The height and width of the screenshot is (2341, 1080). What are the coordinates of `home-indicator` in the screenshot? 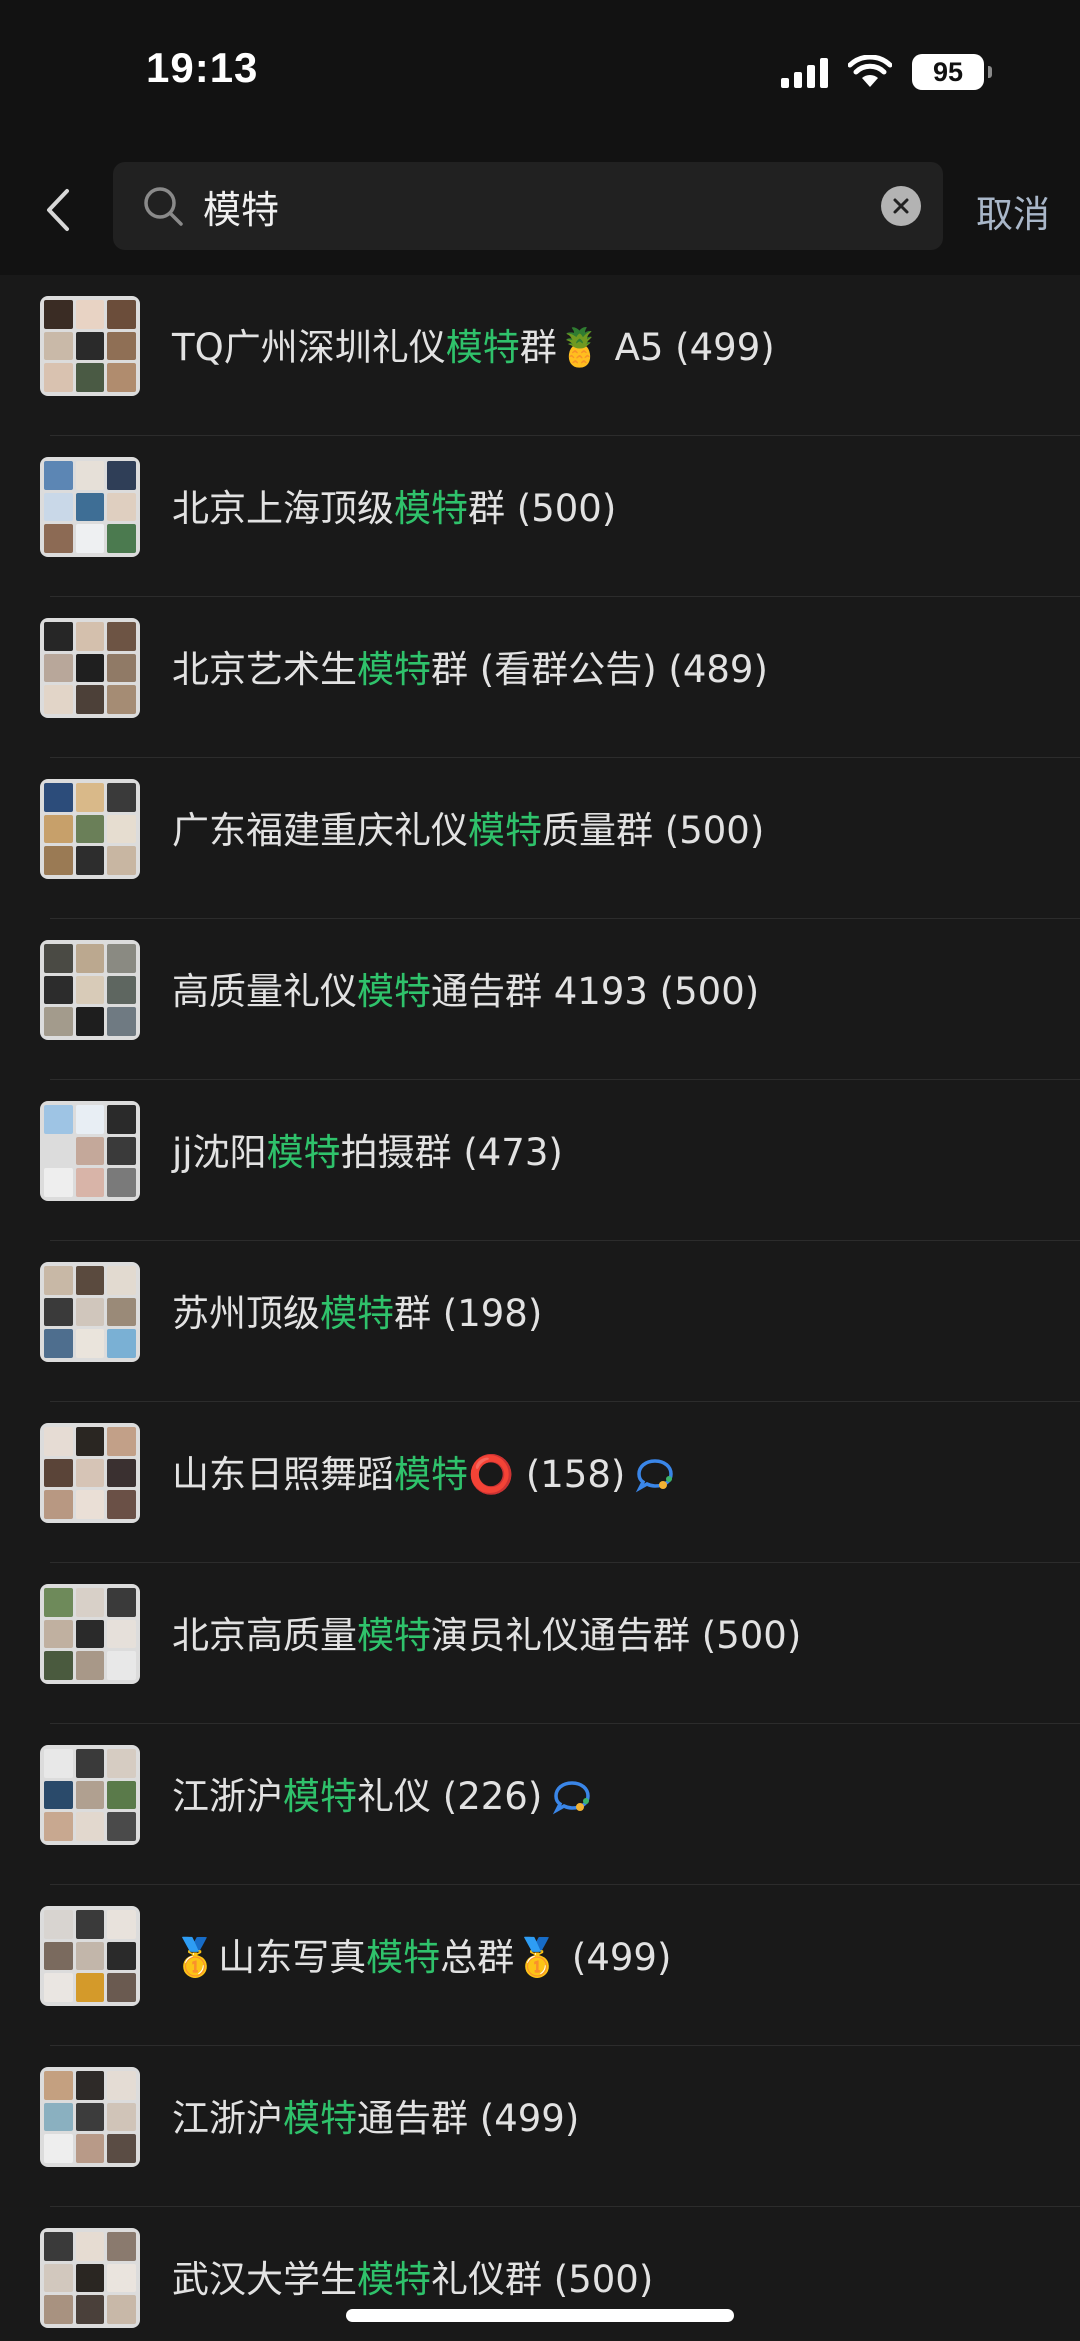 It's located at (540, 2315).